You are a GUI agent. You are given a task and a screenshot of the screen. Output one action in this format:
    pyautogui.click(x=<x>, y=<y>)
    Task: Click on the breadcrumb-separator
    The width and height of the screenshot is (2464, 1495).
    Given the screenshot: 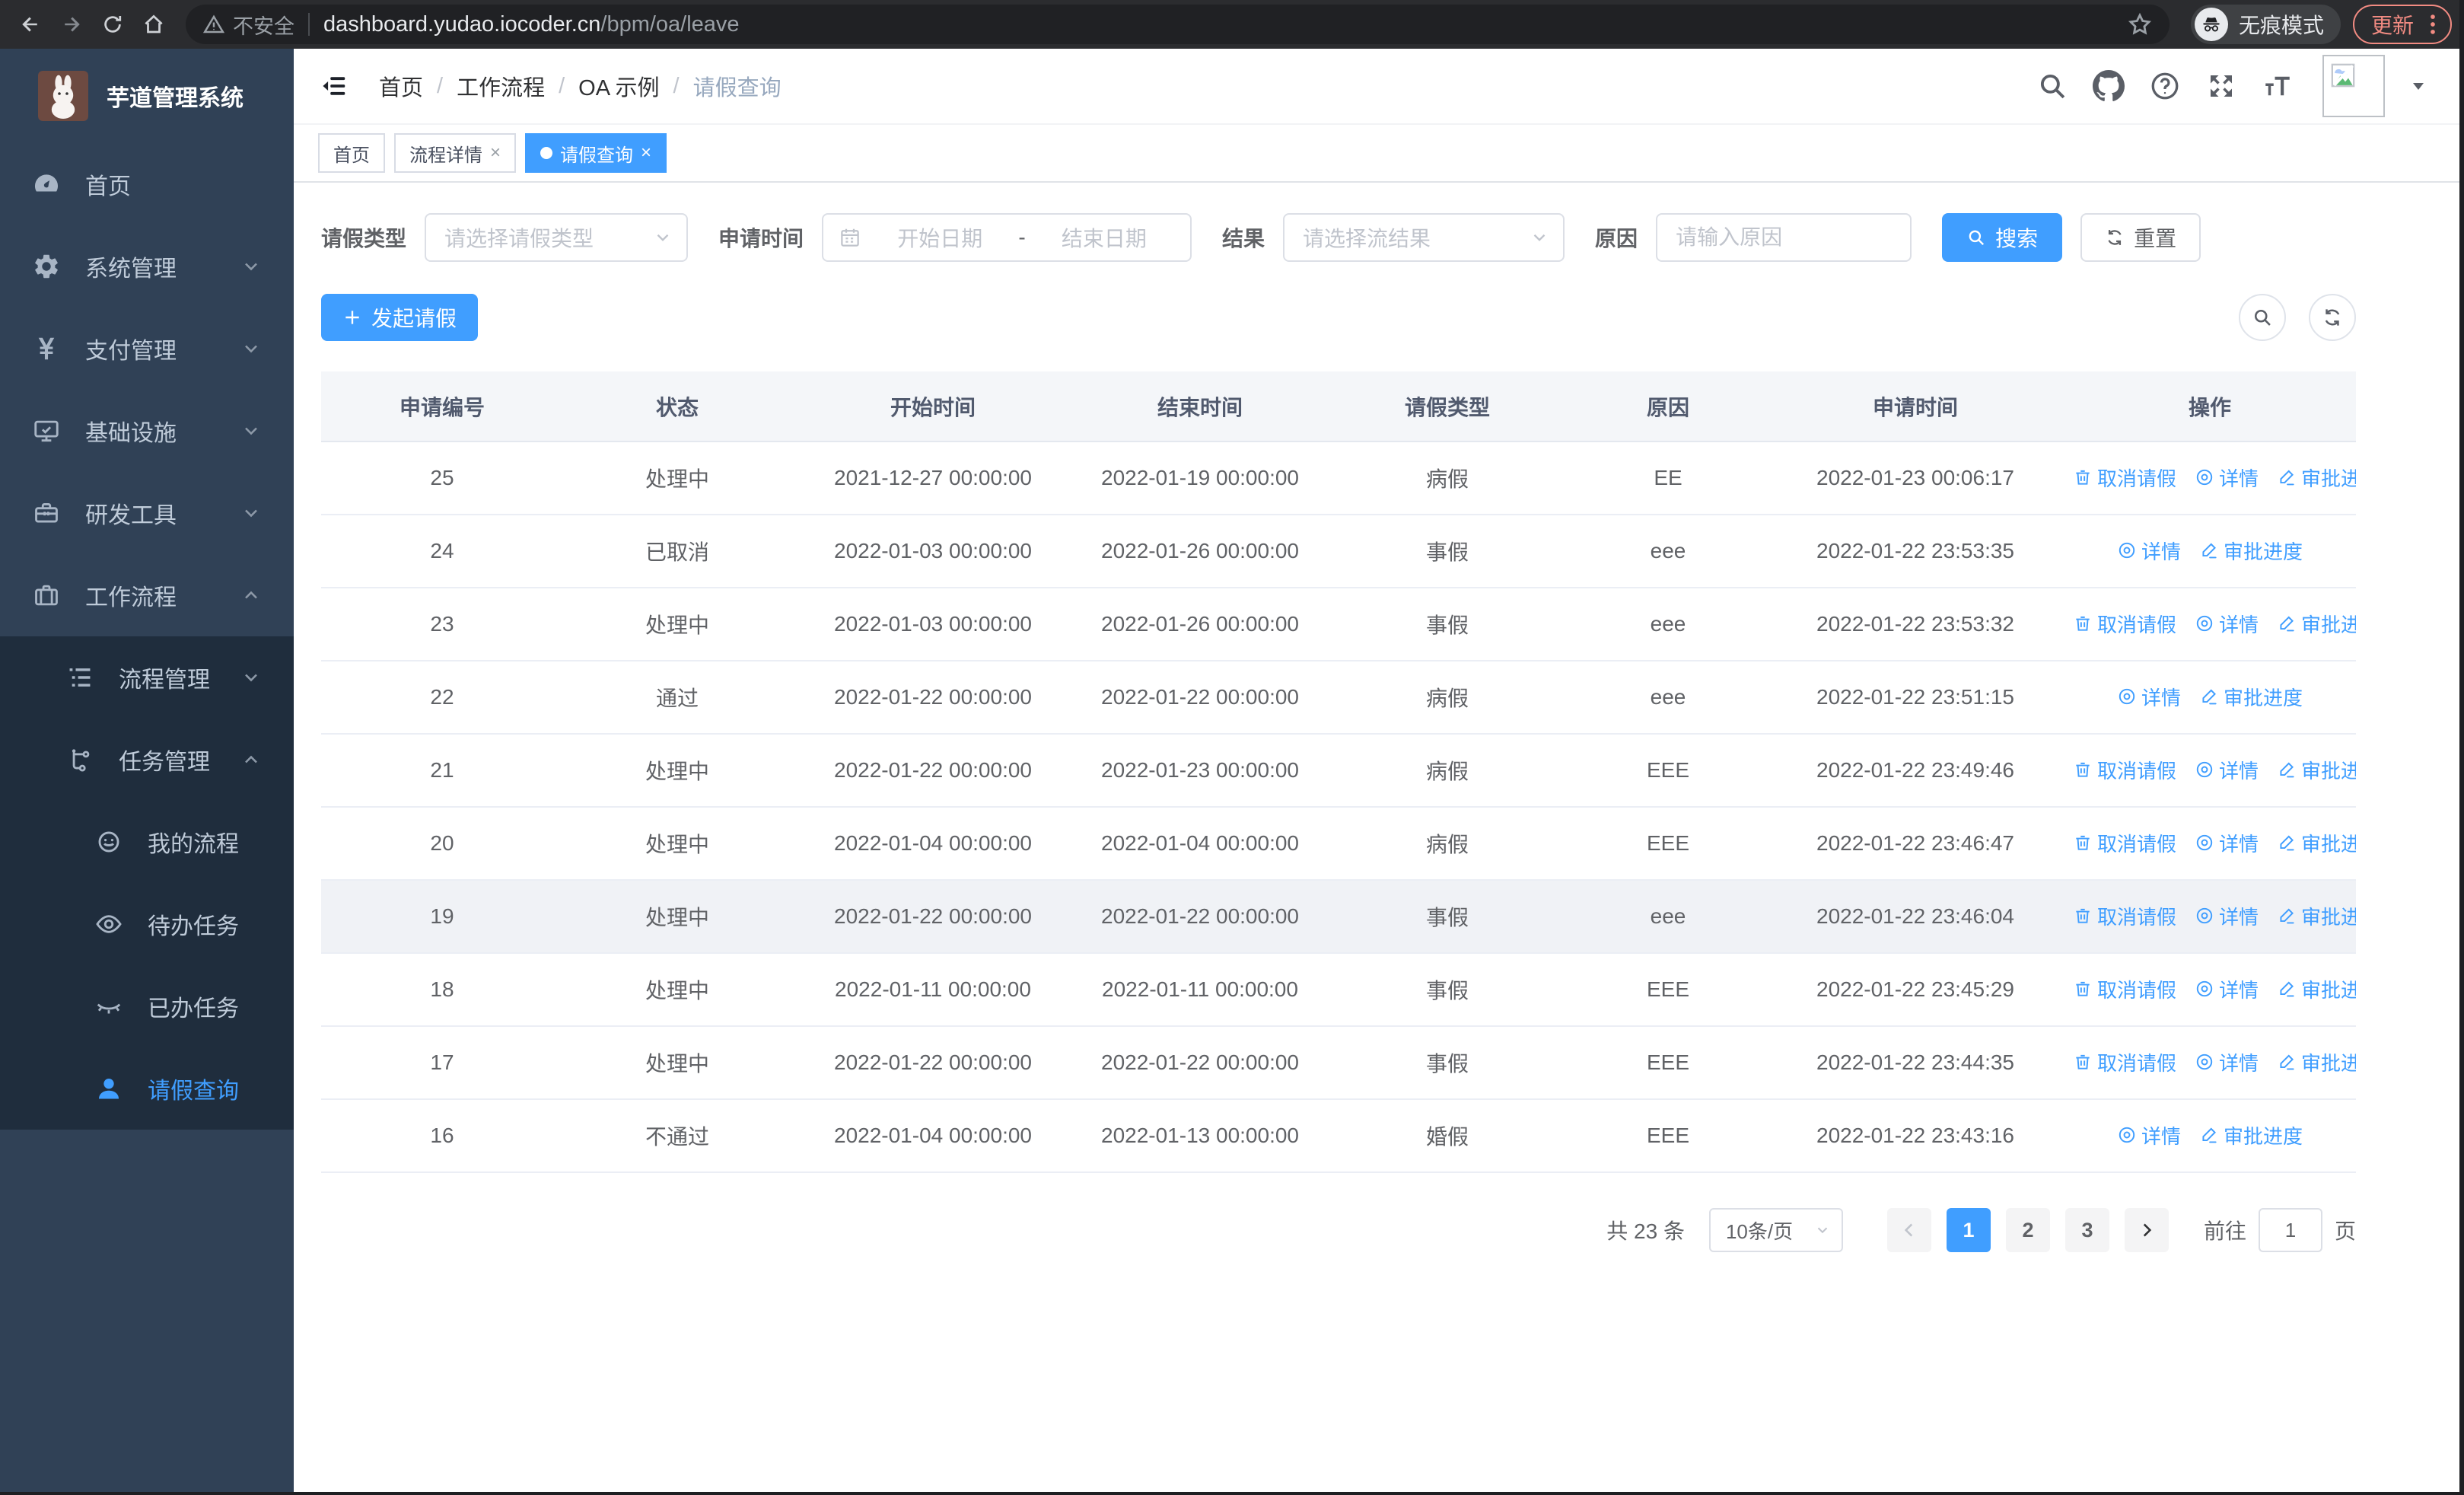 What is the action you would take?
    pyautogui.click(x=440, y=87)
    